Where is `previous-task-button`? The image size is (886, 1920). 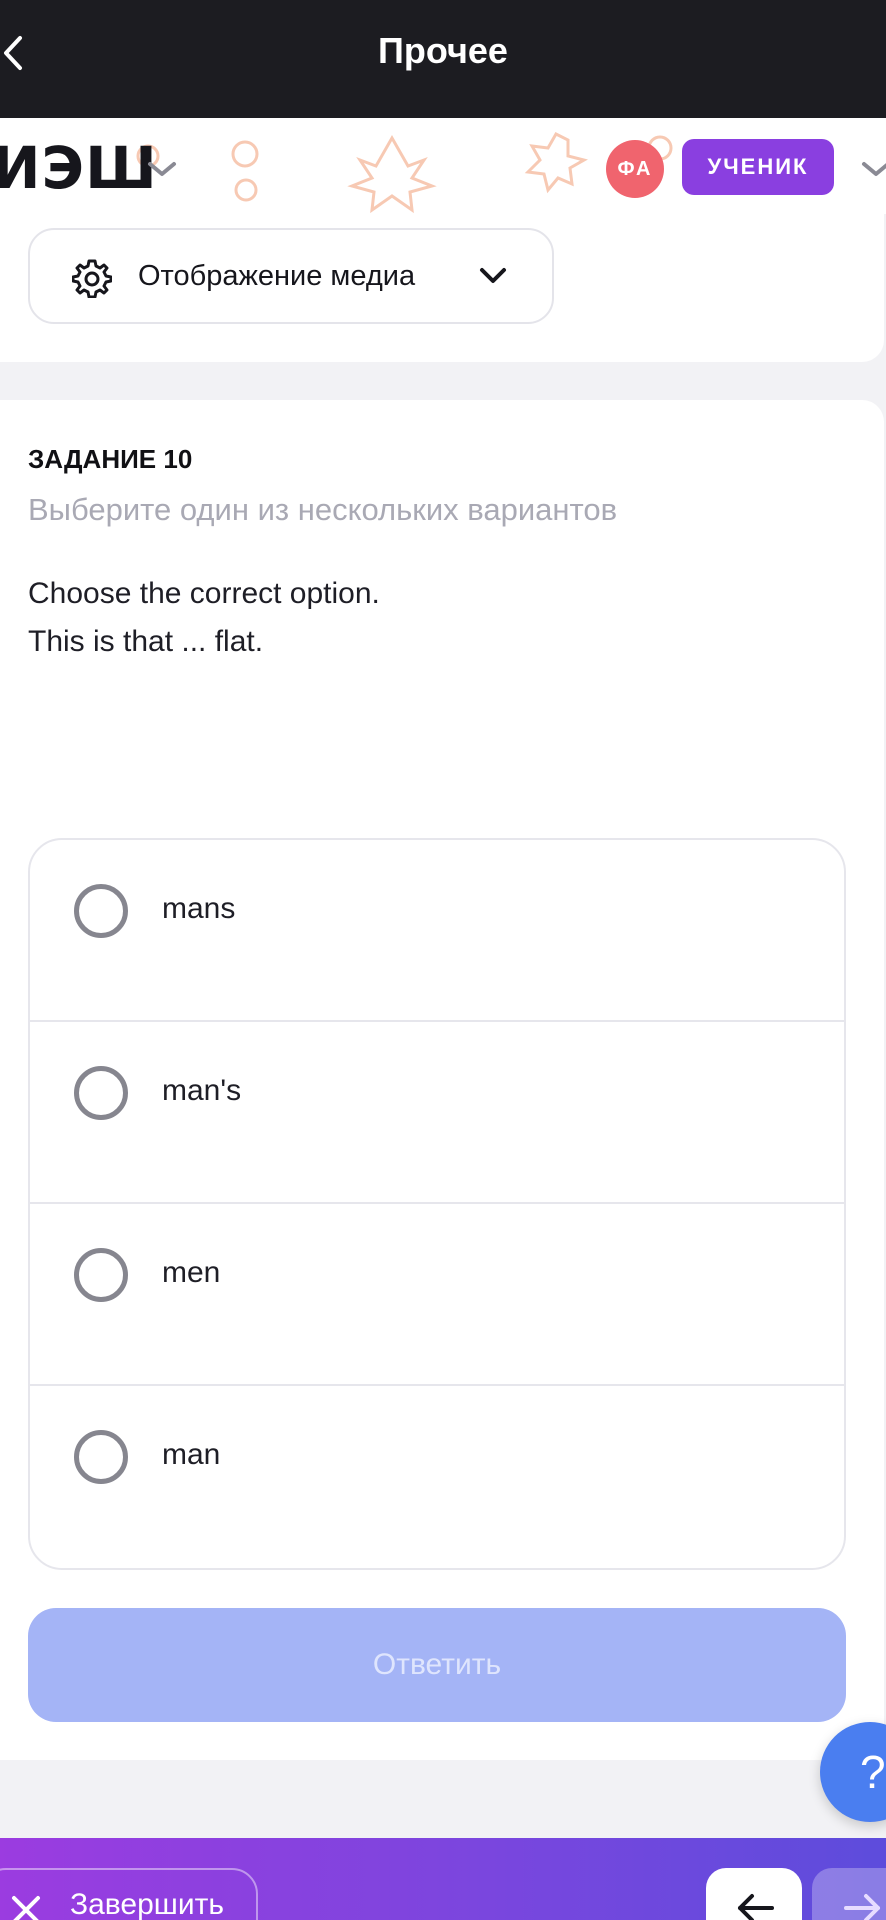 previous-task-button is located at coordinates (754, 1894).